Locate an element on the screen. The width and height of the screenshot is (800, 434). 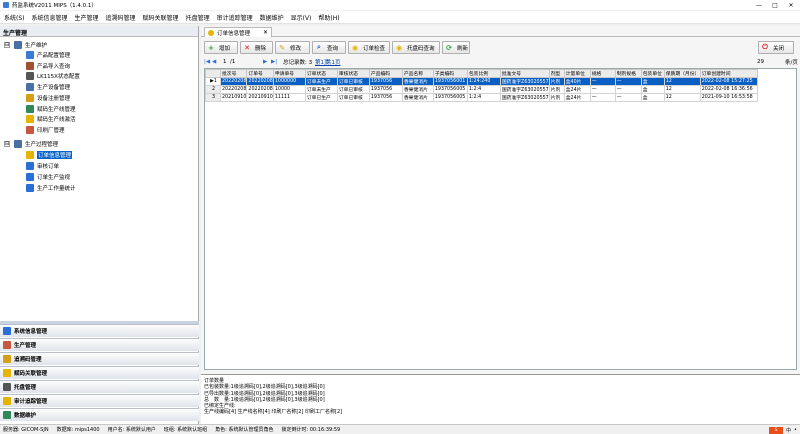
table-cell: 订单已生产 is located at coordinates (321, 97).